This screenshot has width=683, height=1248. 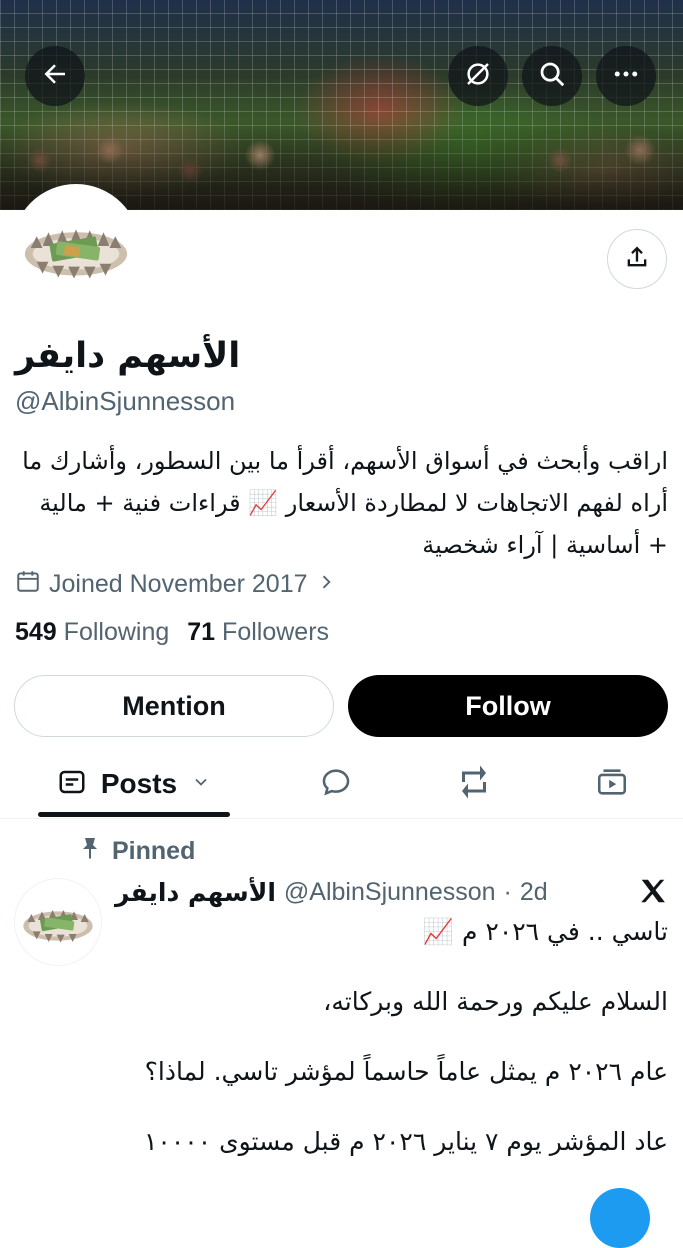 I want to click on share-icon, so click(x=637, y=259).